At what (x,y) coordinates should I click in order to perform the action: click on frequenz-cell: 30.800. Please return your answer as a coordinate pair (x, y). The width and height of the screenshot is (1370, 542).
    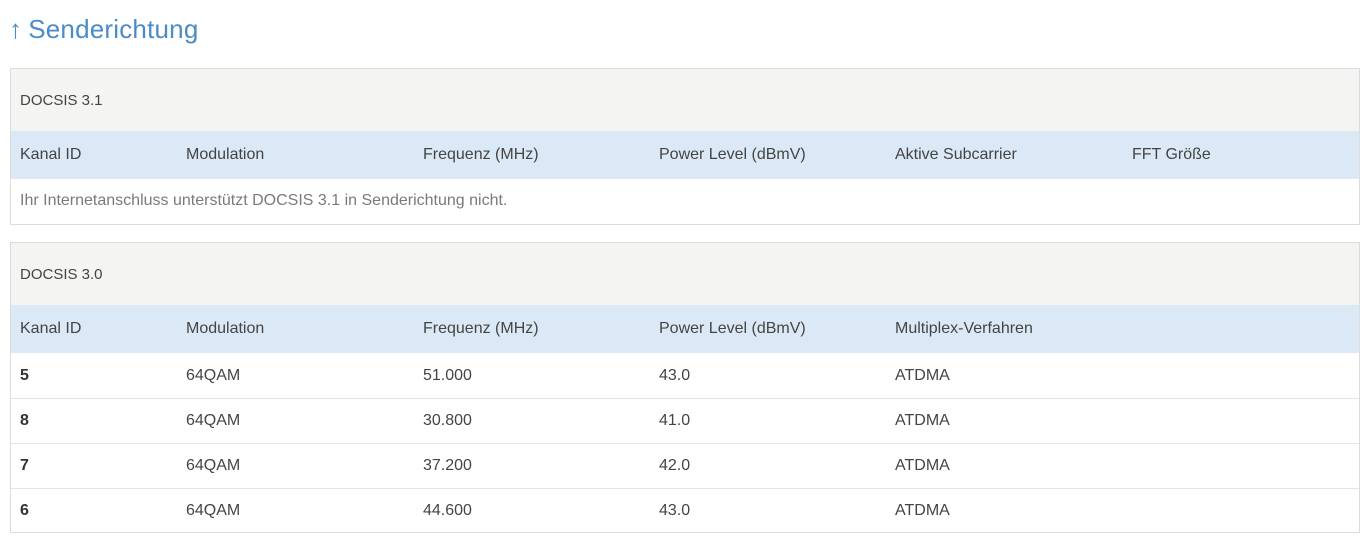
    Looking at the image, I should click on (447, 420).